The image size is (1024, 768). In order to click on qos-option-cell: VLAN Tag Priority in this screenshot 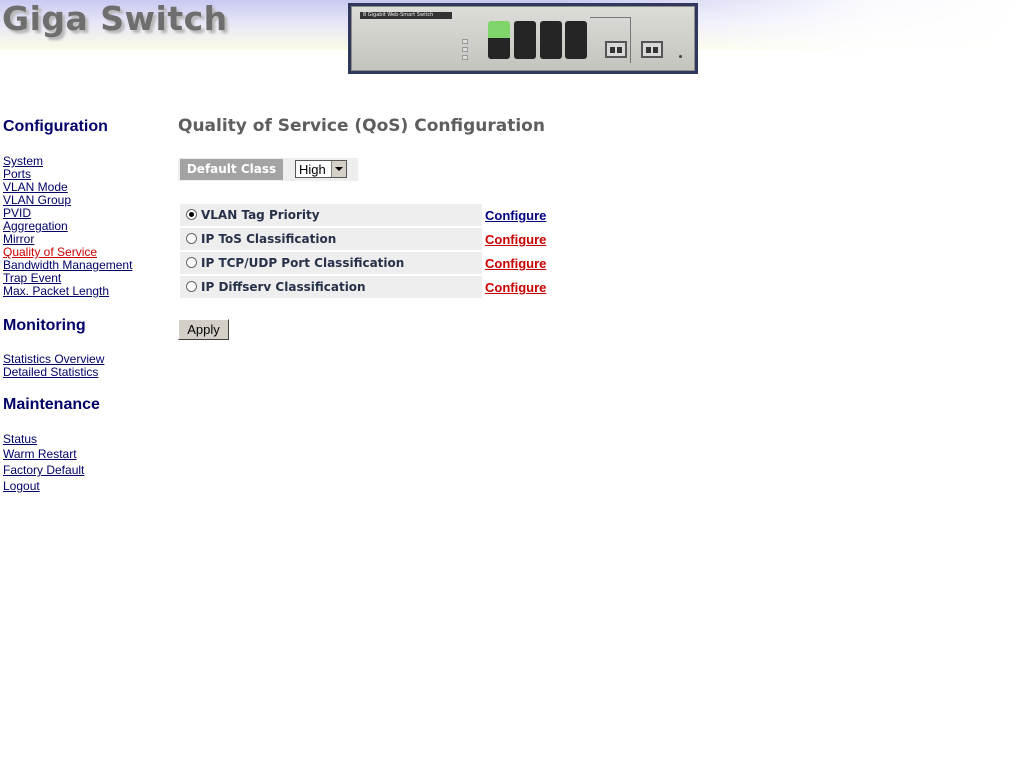, I will do `click(331, 215)`.